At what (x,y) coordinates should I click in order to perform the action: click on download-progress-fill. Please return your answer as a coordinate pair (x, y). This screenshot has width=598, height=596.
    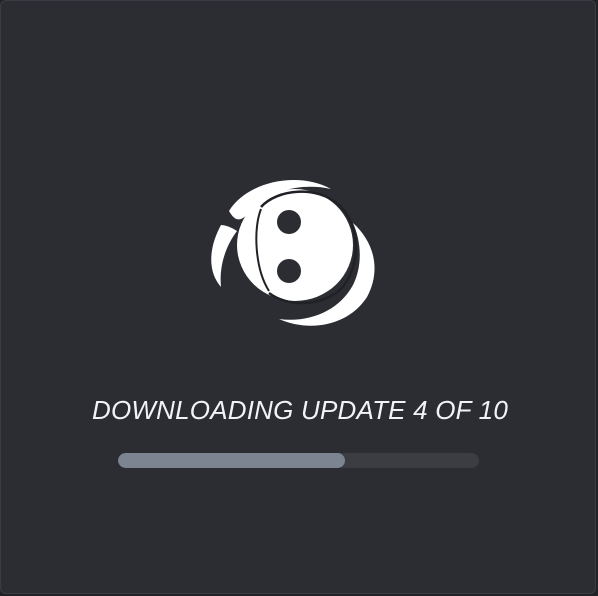
    Looking at the image, I should click on (232, 460).